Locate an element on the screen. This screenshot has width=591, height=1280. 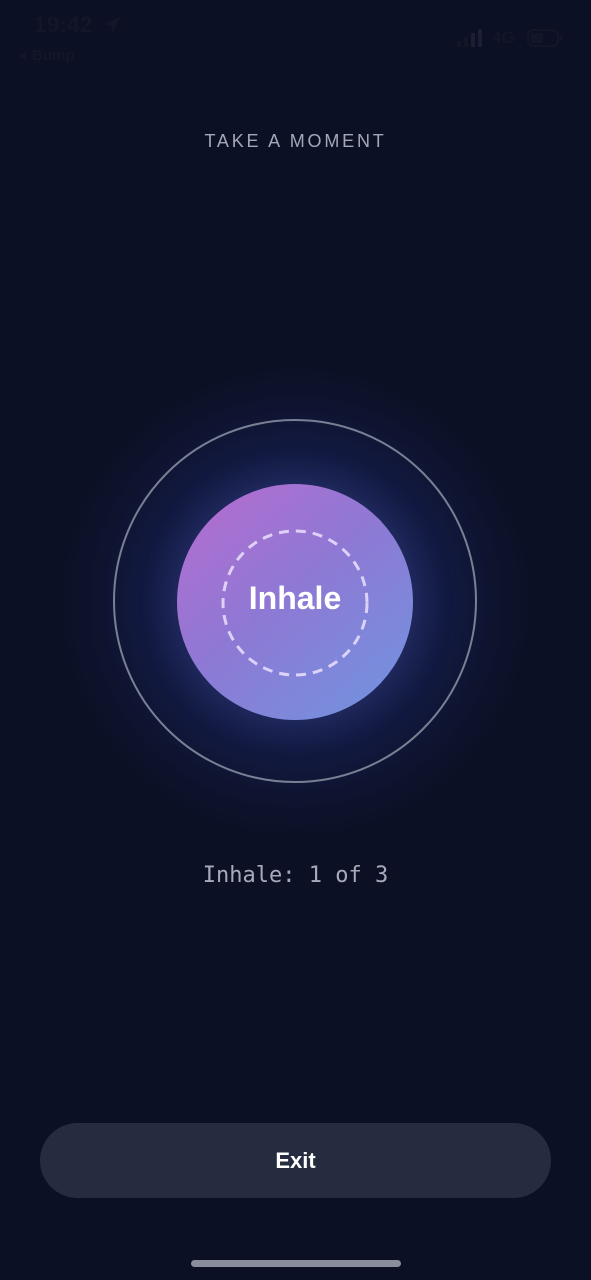
battery-icon is located at coordinates (544, 38).